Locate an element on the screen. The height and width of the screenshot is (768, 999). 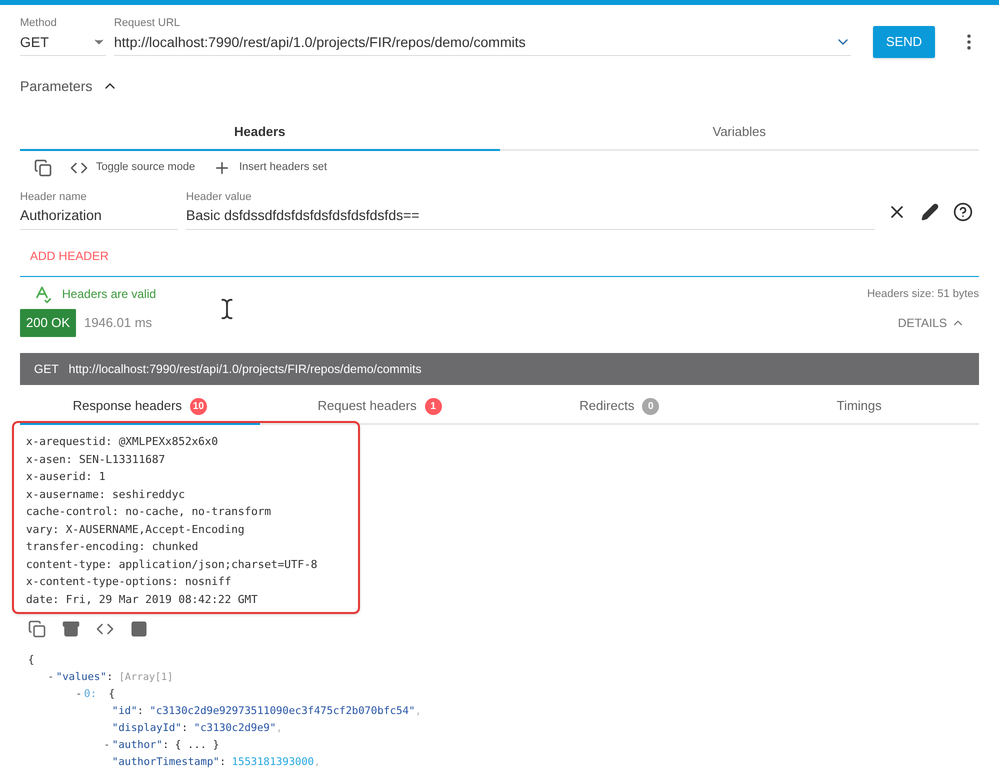
parameters-title: Parameters is located at coordinates (56, 86).